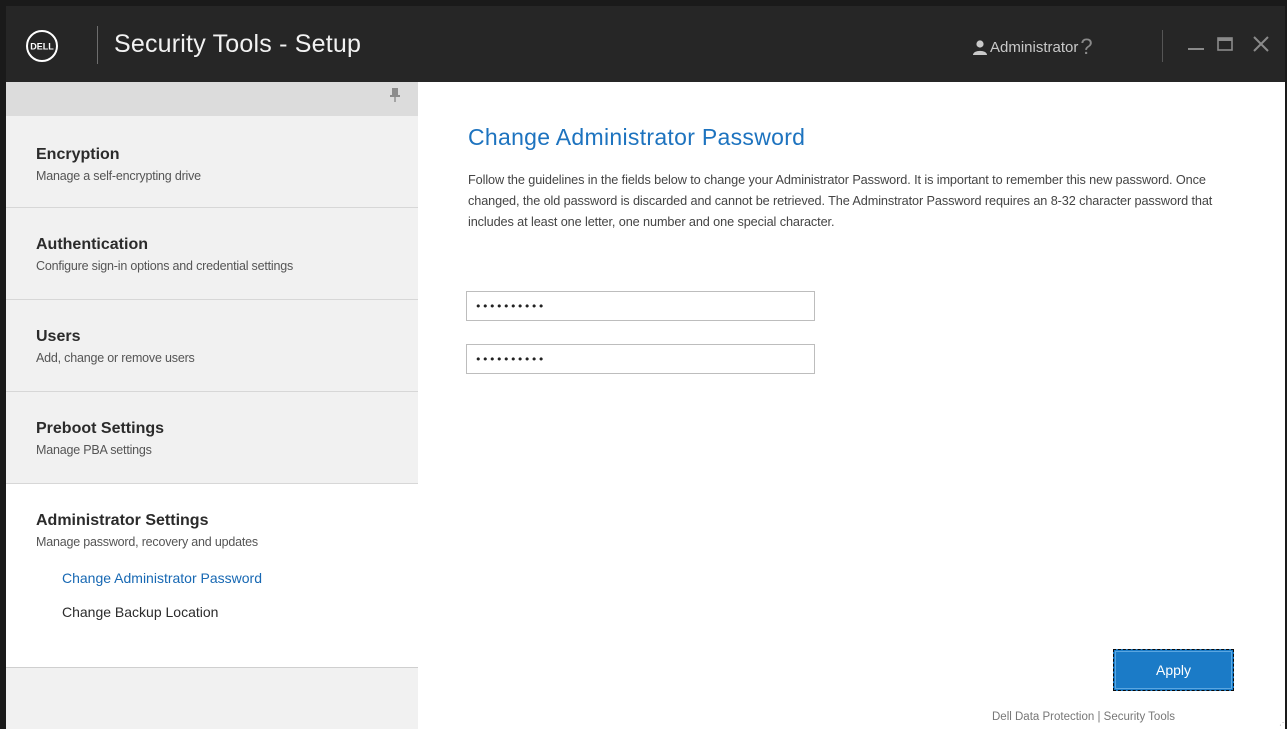  What do you see at coordinates (212, 438) in the screenshot?
I see `sidebar-item-preboot-settings: Preboot Settings Manage PBA settings` at bounding box center [212, 438].